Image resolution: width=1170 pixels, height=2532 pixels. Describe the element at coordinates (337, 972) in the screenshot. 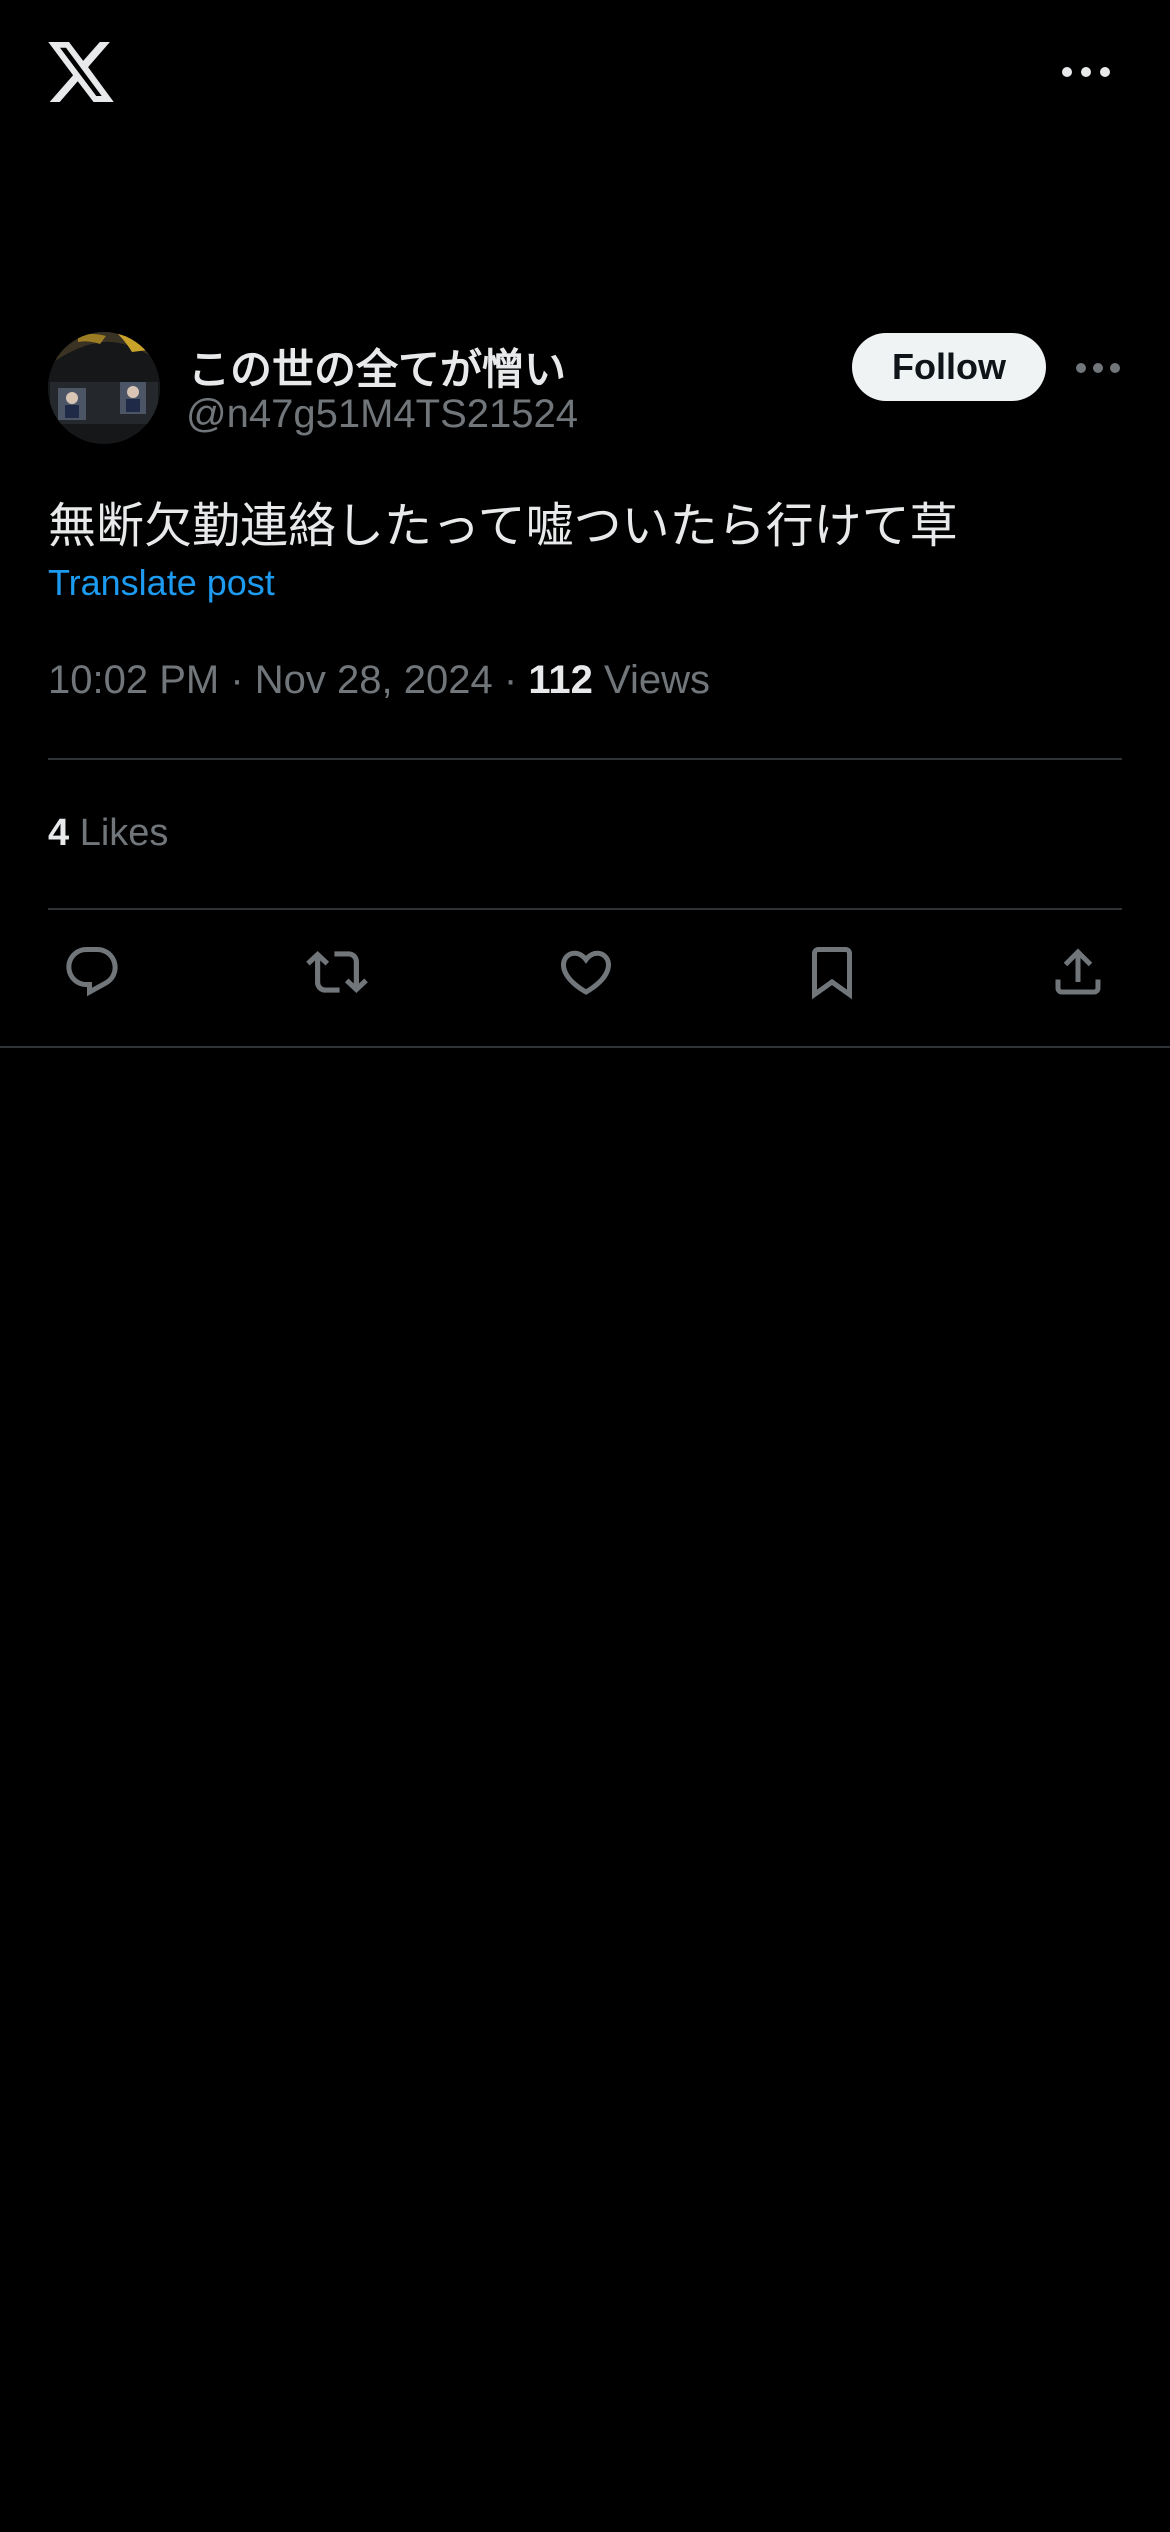

I see `repost-icon` at that location.